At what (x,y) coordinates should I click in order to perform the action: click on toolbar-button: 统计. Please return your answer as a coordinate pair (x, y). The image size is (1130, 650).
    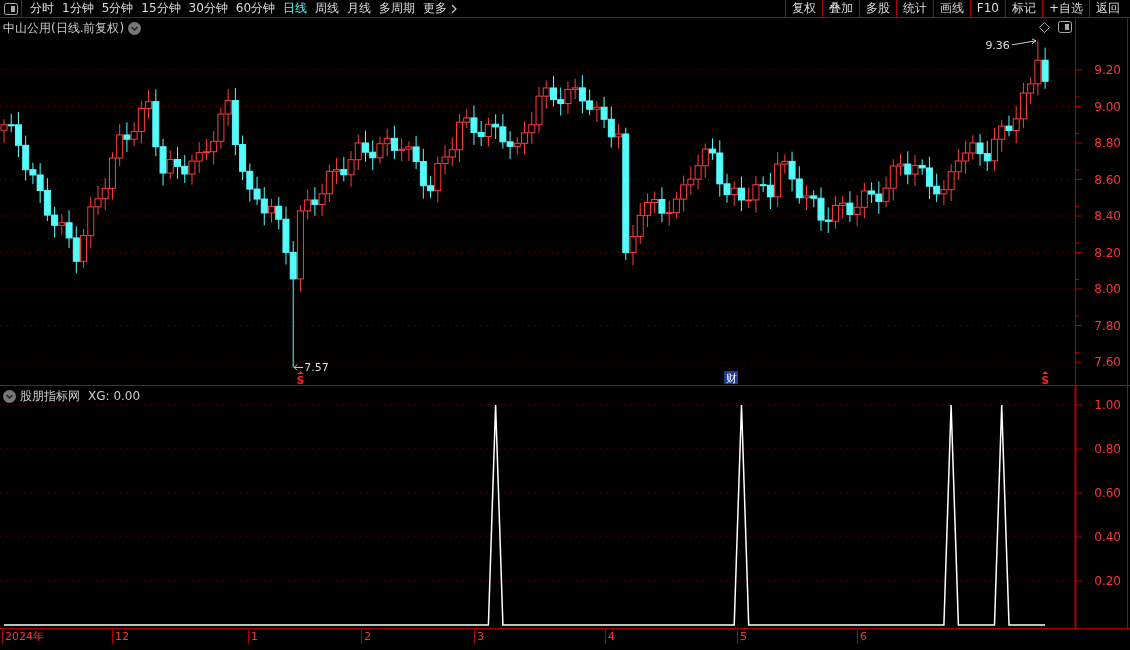
    Looking at the image, I should click on (914, 8).